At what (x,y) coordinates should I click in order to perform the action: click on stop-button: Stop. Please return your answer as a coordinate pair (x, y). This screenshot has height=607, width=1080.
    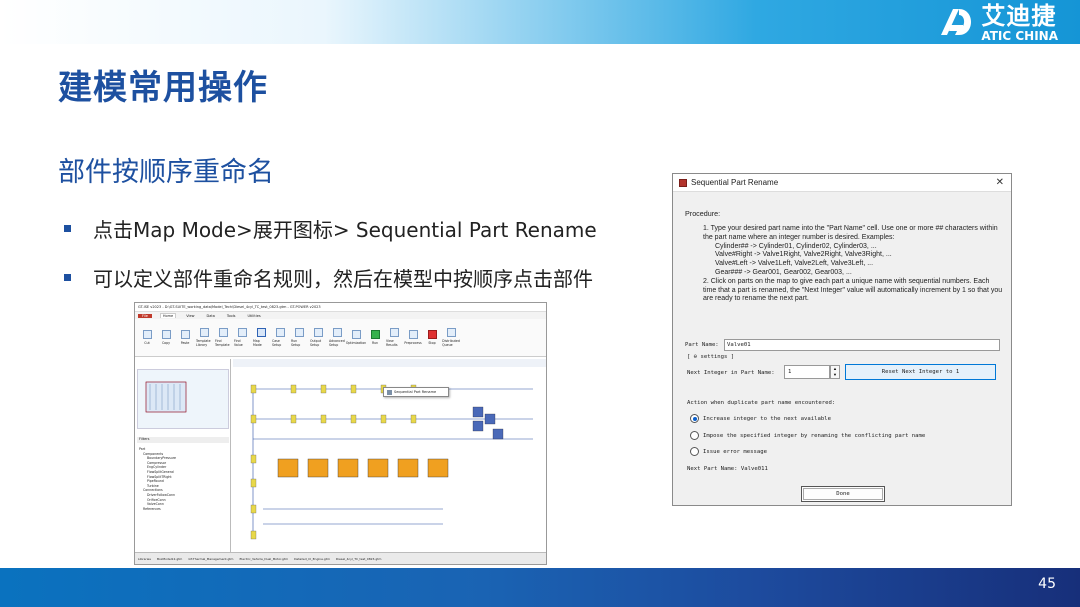
    Looking at the image, I should click on (432, 337).